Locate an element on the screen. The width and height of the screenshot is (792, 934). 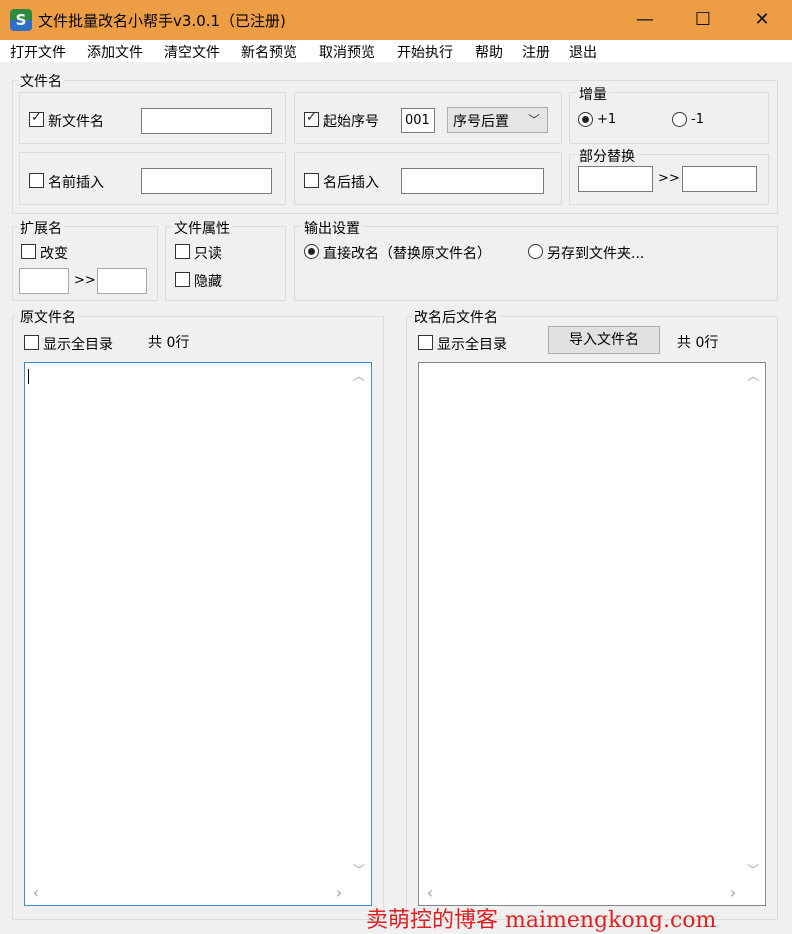
close-button: ✕ is located at coordinates (762, 20).